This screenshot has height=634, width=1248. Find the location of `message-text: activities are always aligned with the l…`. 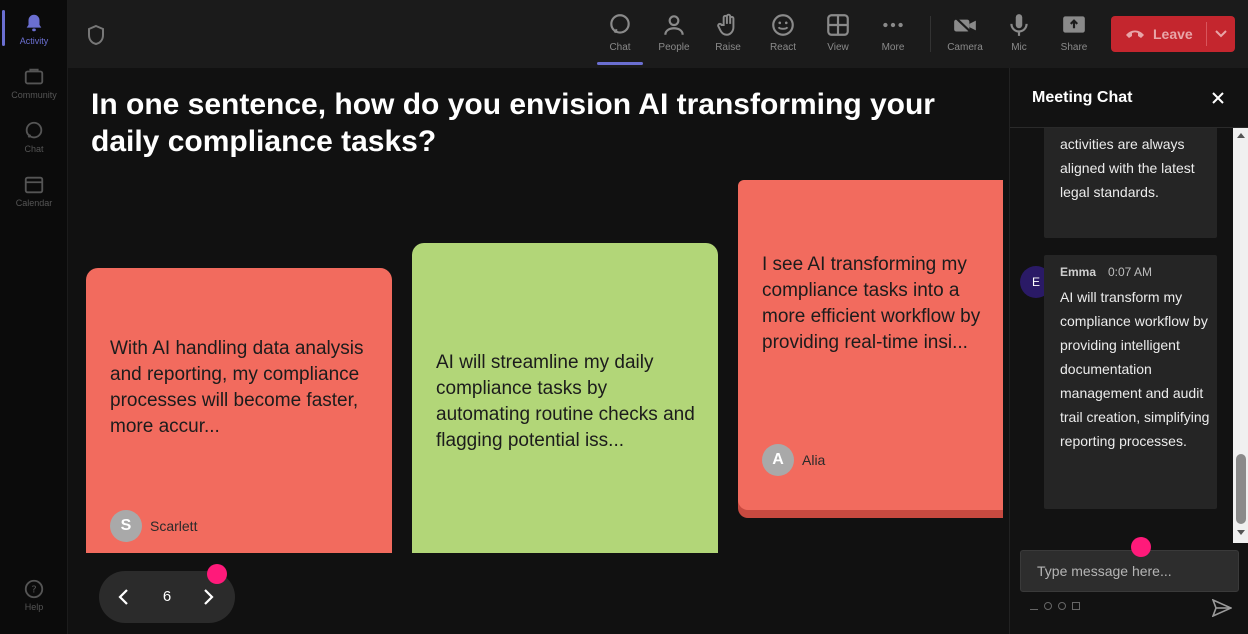

message-text: activities are always aligned with the l… is located at coordinates (1127, 168).